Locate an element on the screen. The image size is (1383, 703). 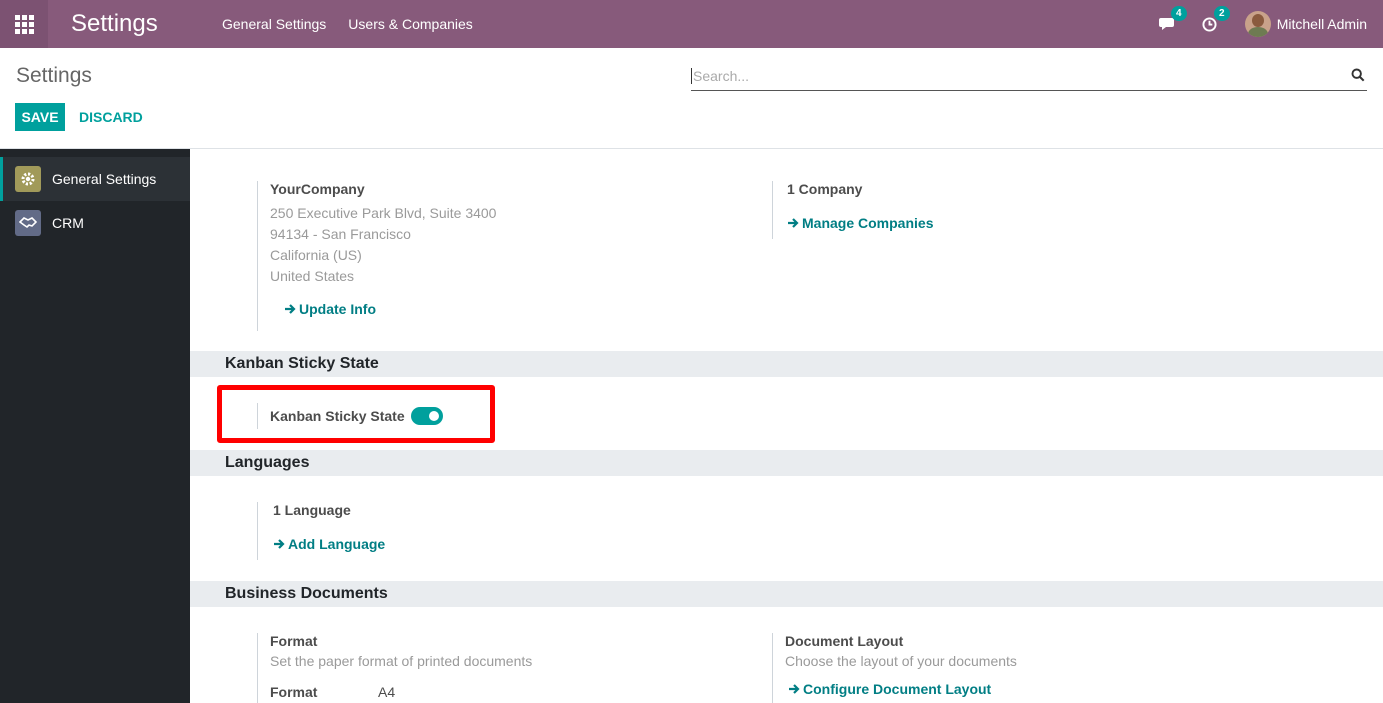
sidebar-item-label: General Settings is located at coordinates (104, 179).